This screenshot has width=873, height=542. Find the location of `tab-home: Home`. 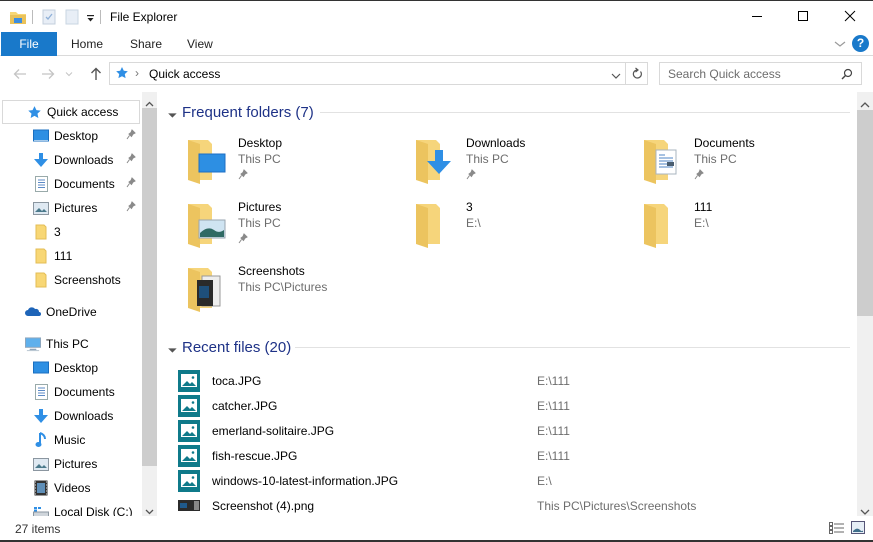

tab-home: Home is located at coordinates (87, 44).